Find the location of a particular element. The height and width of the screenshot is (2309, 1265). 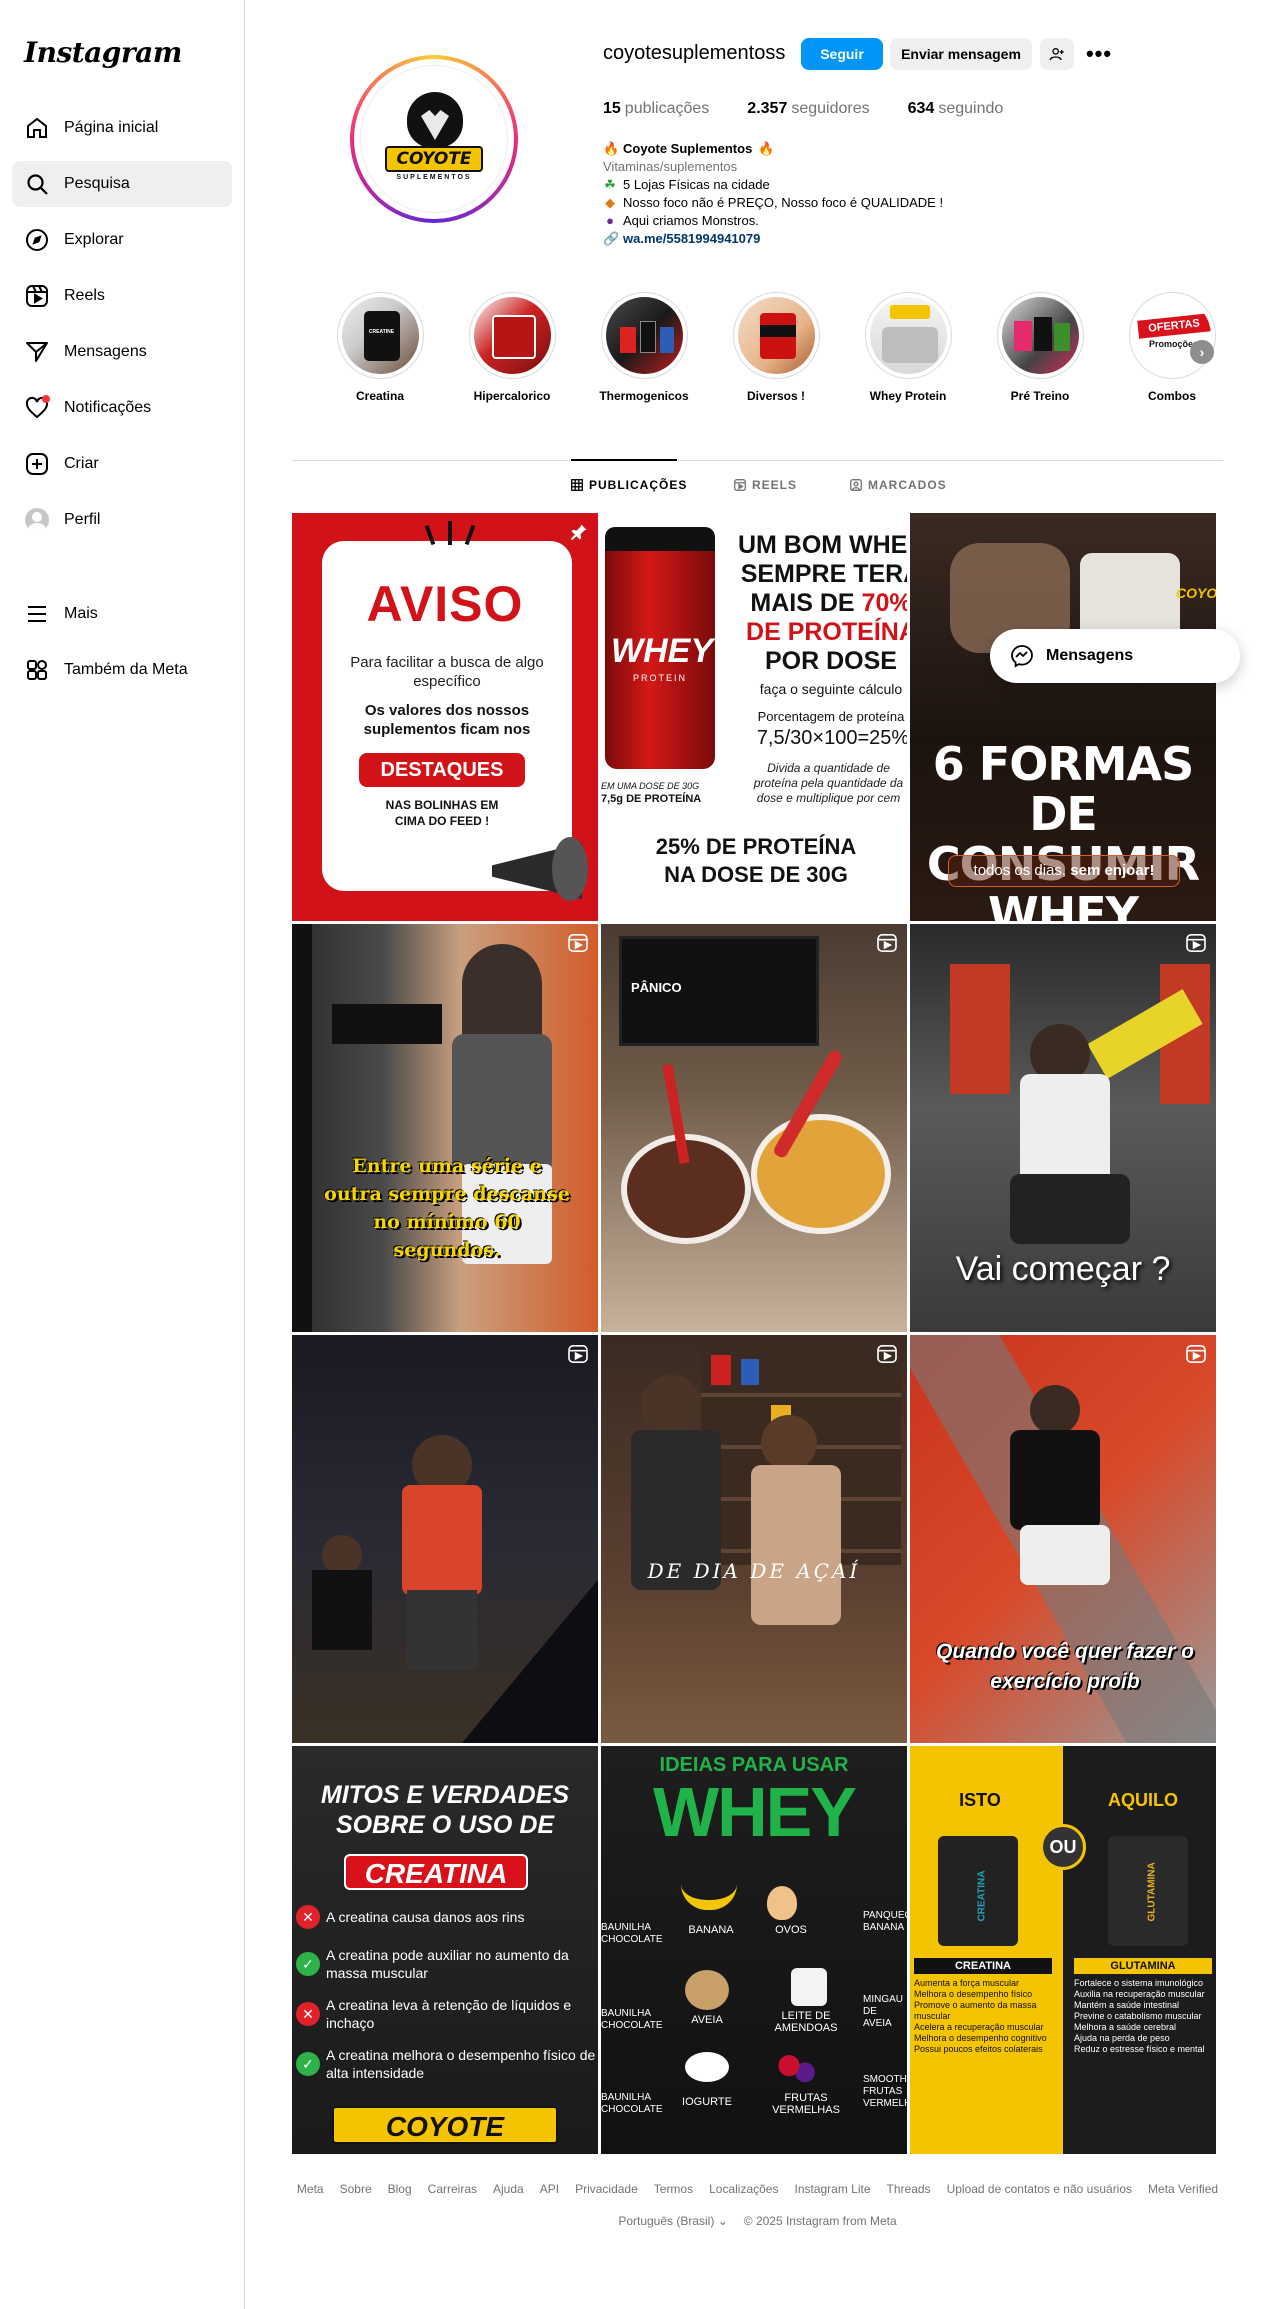

highlight-label: Creatina is located at coordinates (380, 396).